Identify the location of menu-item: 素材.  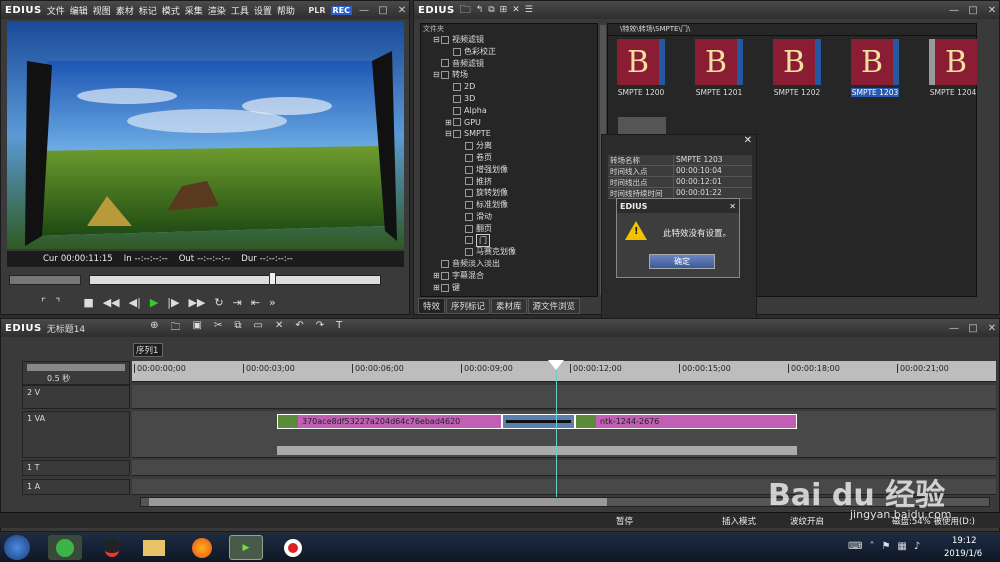
(125, 12).